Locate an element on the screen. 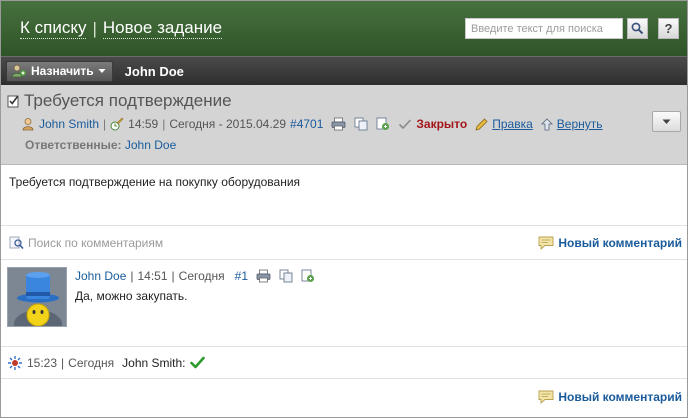  search-button is located at coordinates (637, 28).